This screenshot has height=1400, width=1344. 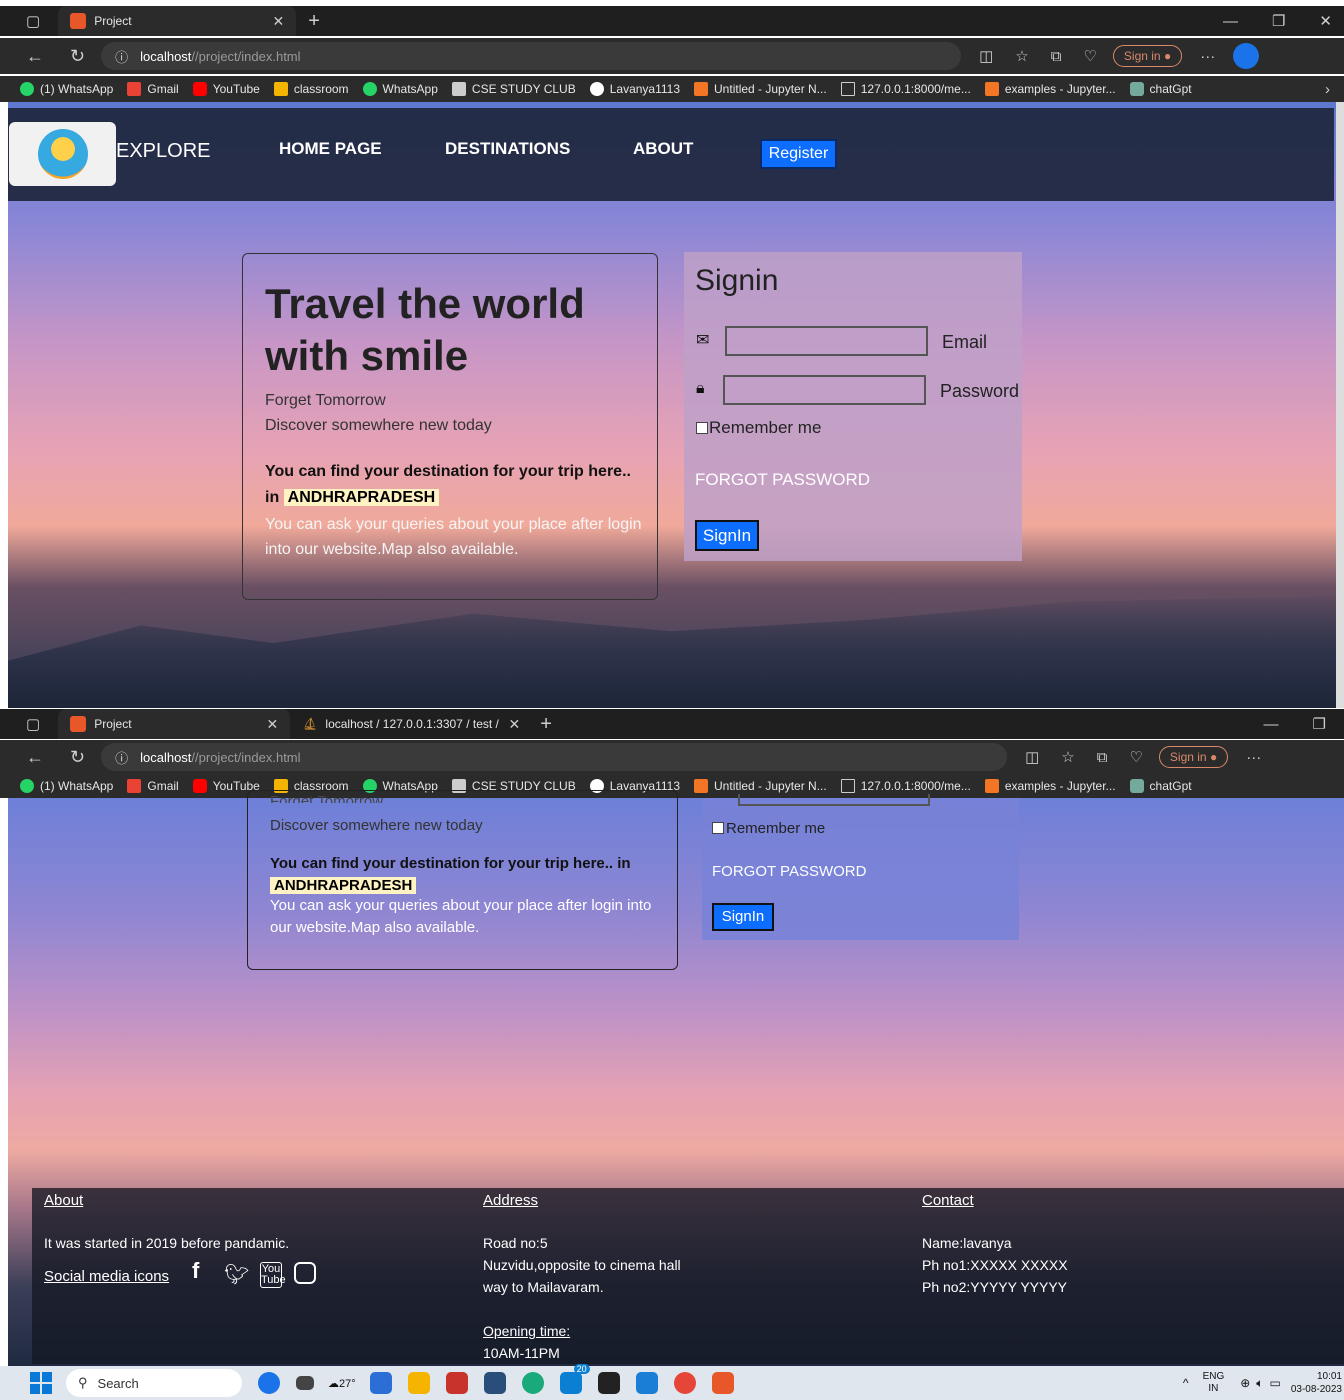 I want to click on site-logo, so click(x=62, y=154).